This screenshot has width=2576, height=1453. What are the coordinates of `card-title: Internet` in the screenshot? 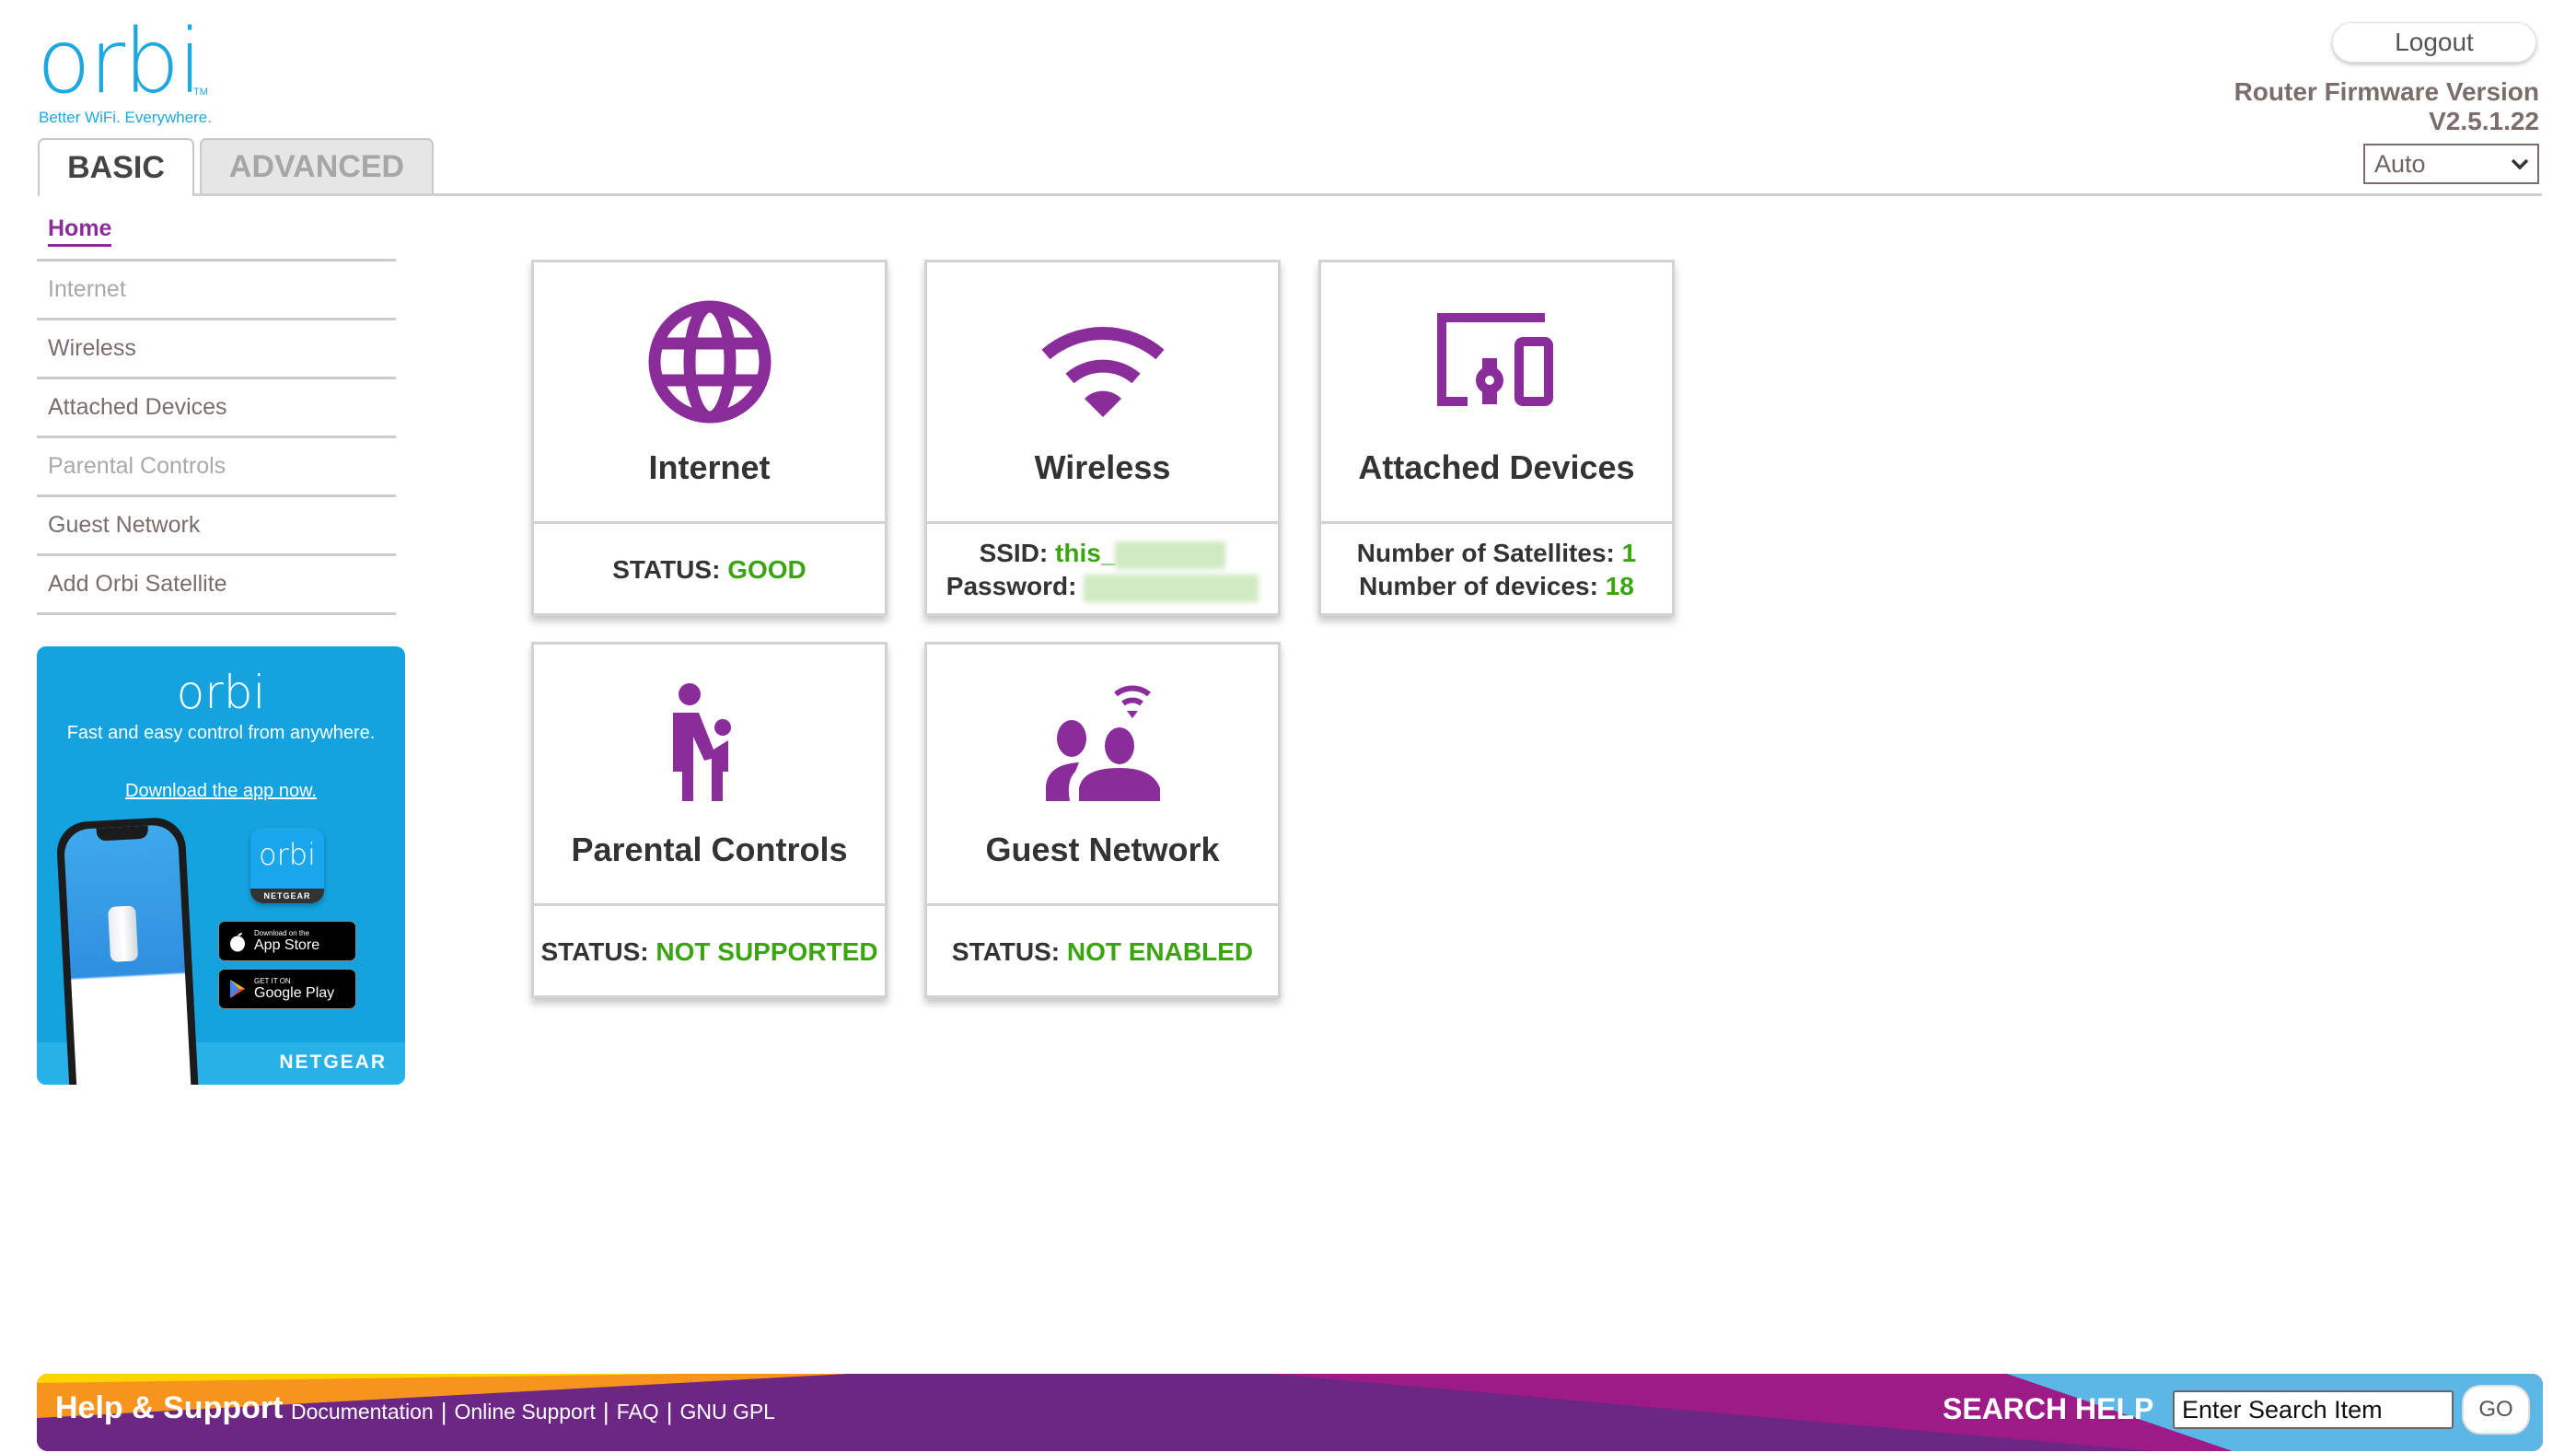 It's located at (709, 467).